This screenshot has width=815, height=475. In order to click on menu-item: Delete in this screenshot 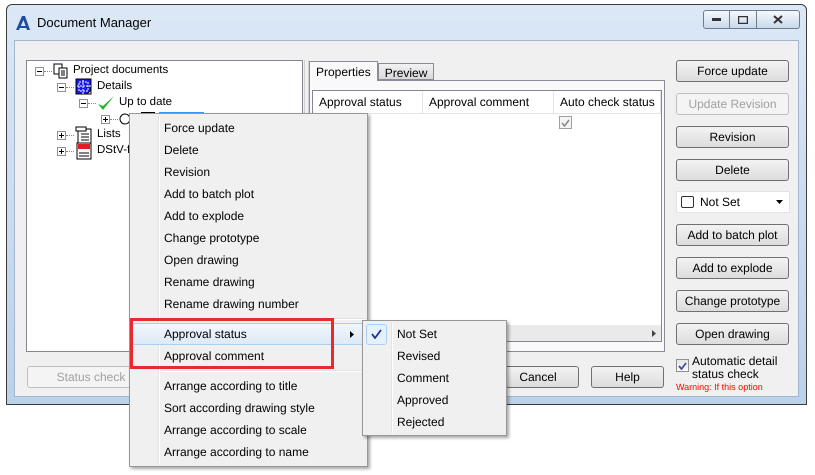, I will do `click(248, 150)`.